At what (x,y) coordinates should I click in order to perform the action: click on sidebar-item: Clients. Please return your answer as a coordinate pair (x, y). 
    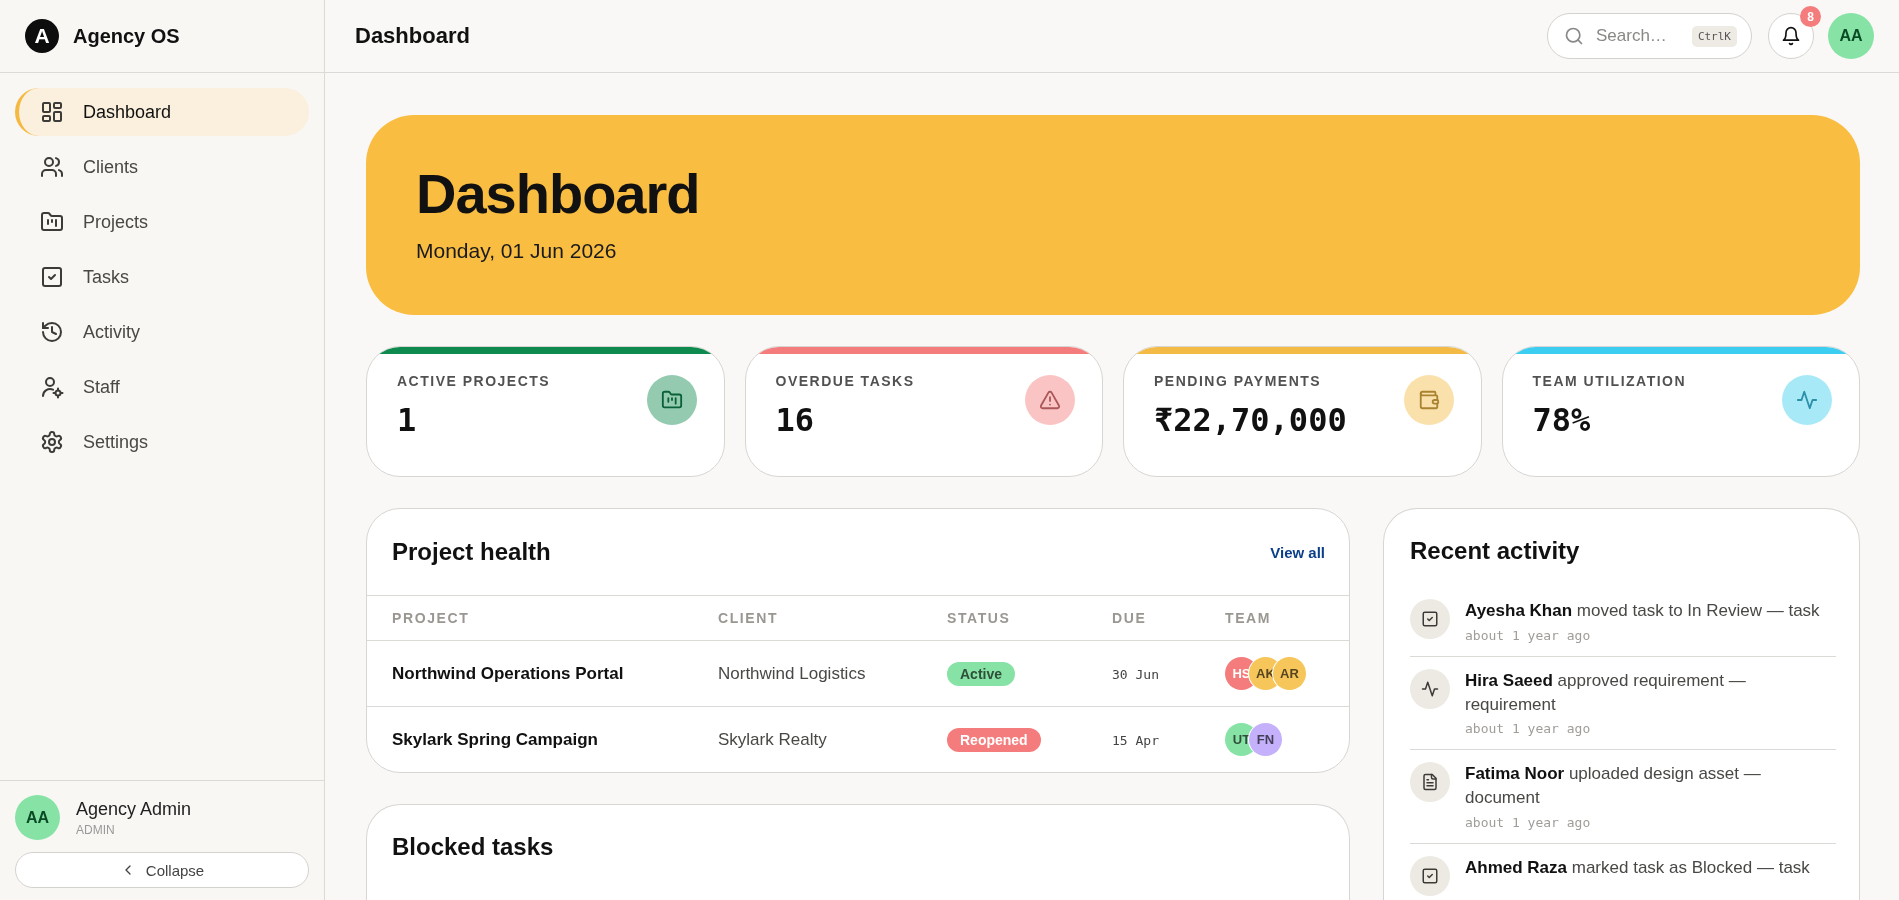
    Looking at the image, I should click on (162, 167).